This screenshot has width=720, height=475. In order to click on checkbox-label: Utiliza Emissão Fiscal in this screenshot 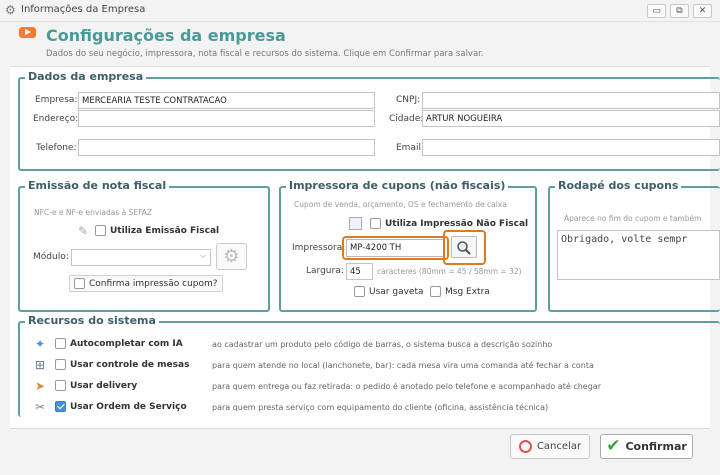, I will do `click(165, 230)`.